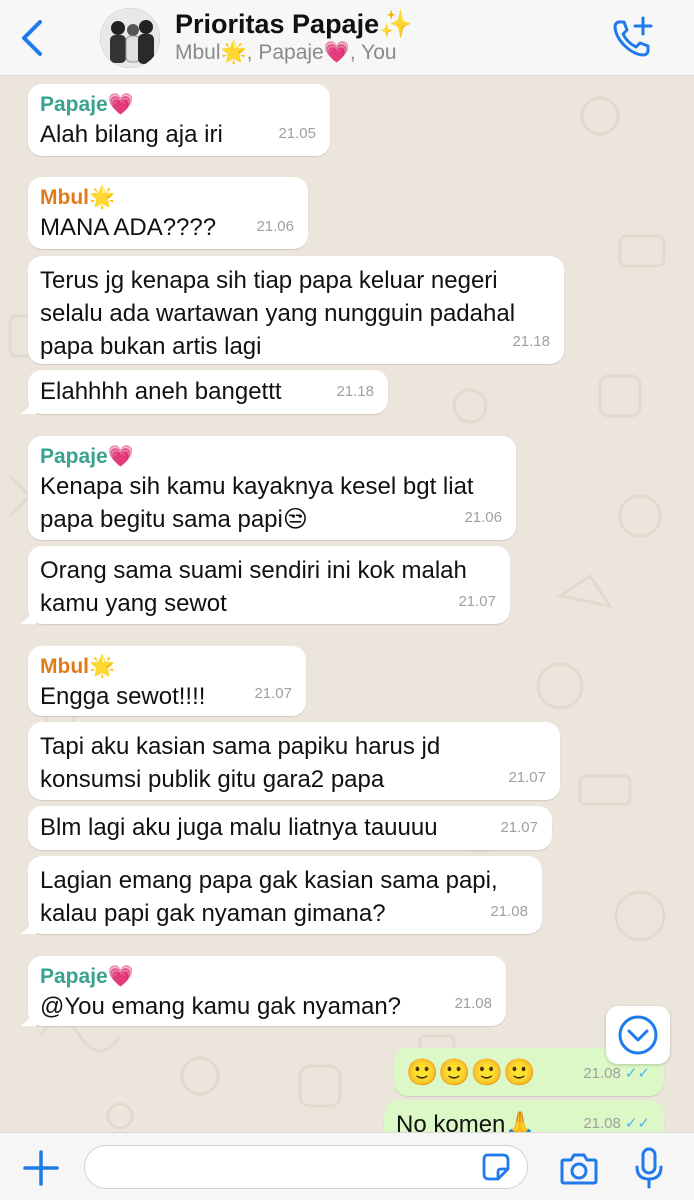 This screenshot has height=1200, width=694. I want to click on microphone-icon, so click(649, 1168).